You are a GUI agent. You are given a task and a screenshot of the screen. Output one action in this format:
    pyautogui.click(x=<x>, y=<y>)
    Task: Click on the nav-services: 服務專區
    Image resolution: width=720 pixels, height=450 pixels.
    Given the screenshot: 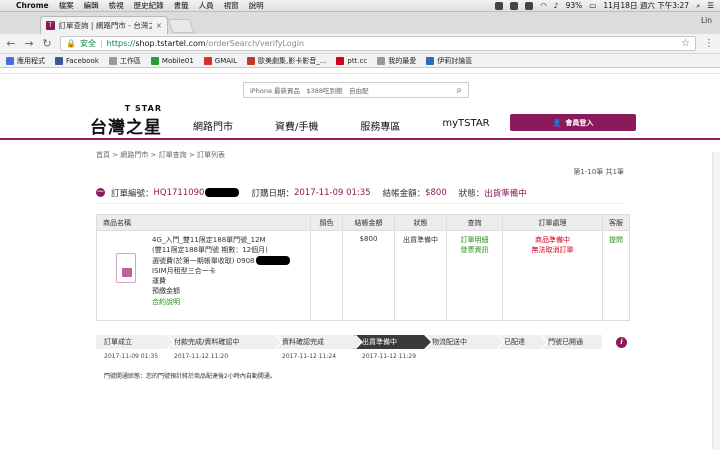 What is the action you would take?
    pyautogui.click(x=380, y=125)
    